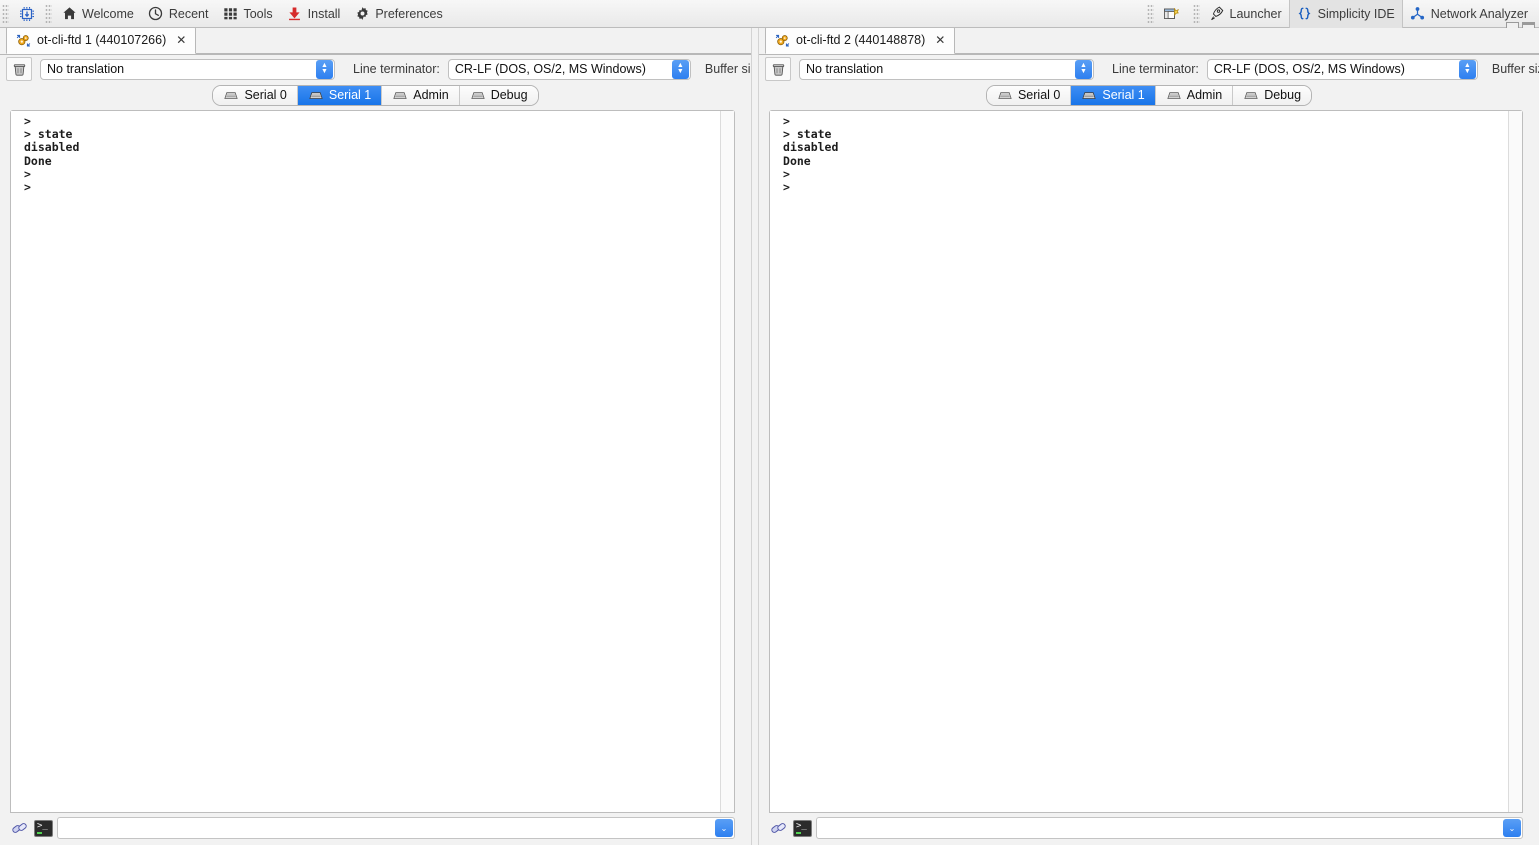 Image resolution: width=1539 pixels, height=845 pixels. I want to click on toolbar-item-label: Install, so click(324, 13).